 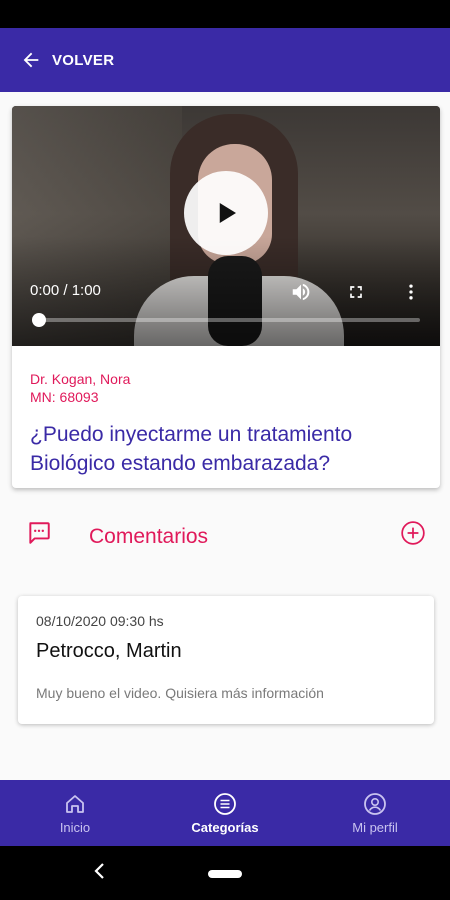 What do you see at coordinates (75, 827) in the screenshot?
I see `nav-label-inicio: Inicio` at bounding box center [75, 827].